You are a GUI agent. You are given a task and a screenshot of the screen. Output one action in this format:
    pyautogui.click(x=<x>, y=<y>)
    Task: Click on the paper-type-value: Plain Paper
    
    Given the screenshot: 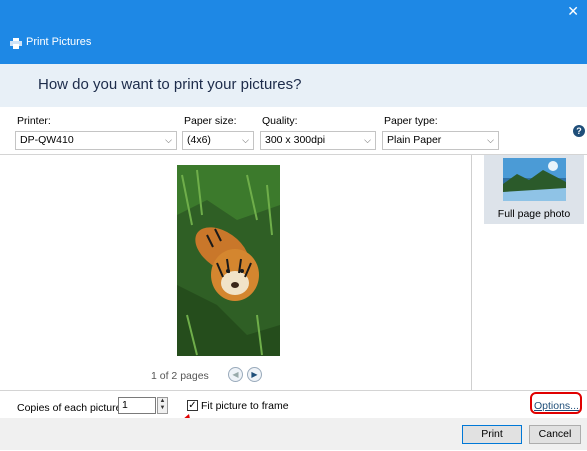 What is the action you would take?
    pyautogui.click(x=414, y=140)
    